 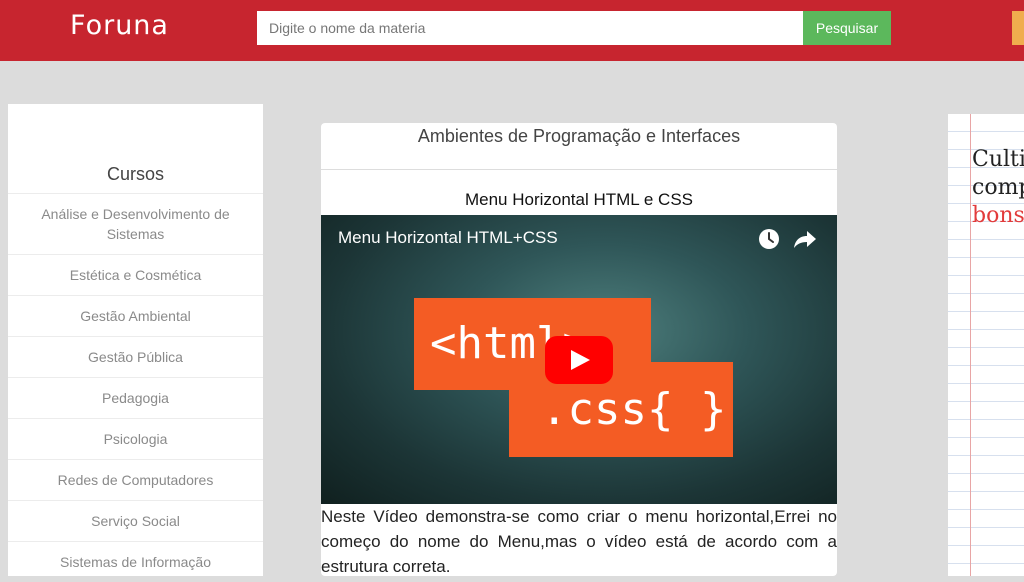 I want to click on sidebar-item-psicologia: Psicologia, so click(x=135, y=438).